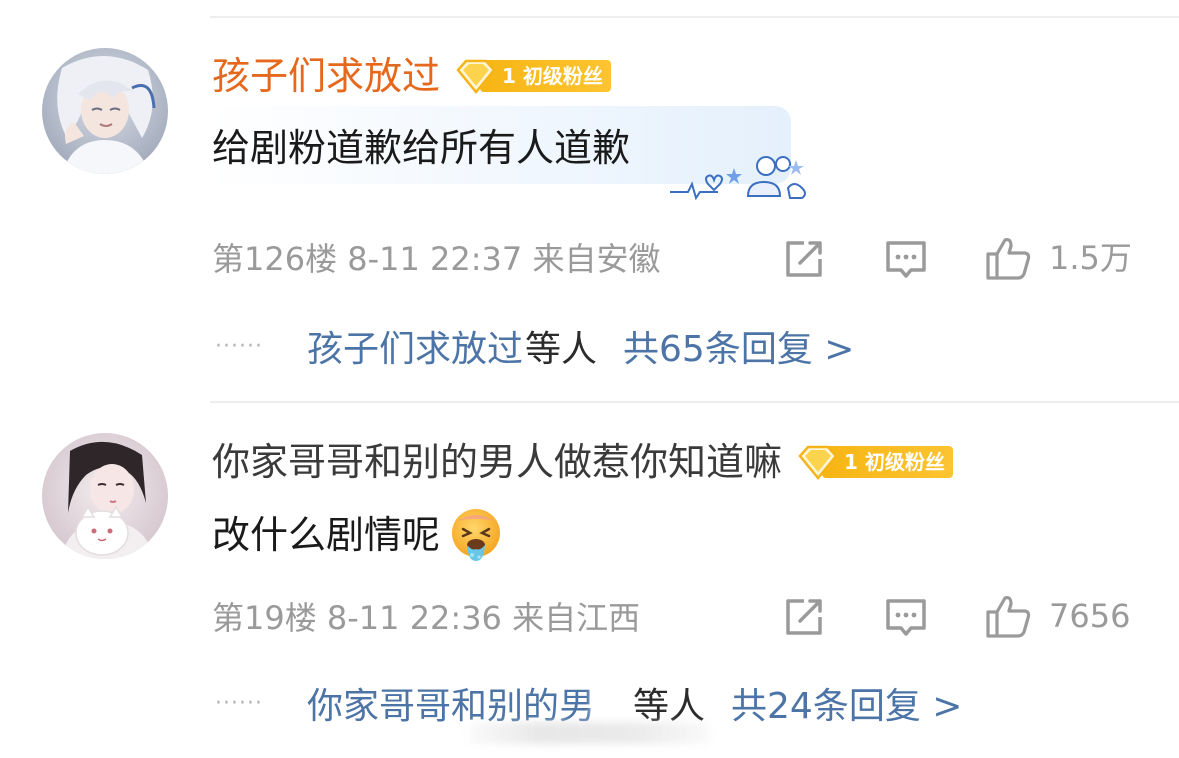 The width and height of the screenshot is (1179, 758). Describe the element at coordinates (326, 535) in the screenshot. I see `comment-text-content: 改什么剧情呢` at that location.